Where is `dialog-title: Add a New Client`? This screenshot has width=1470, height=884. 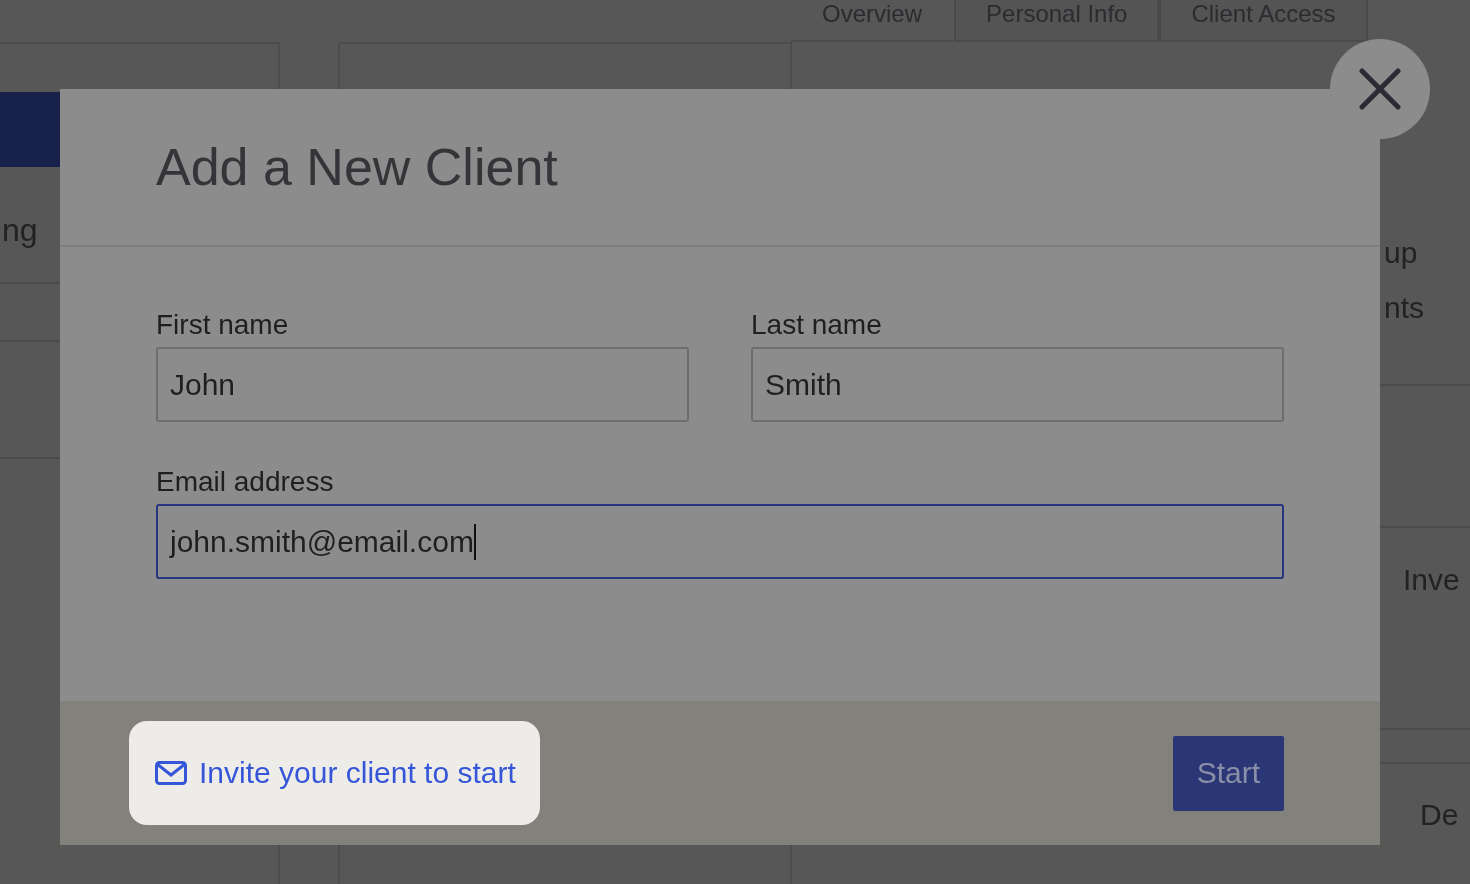
dialog-title: Add a New Client is located at coordinates (357, 167).